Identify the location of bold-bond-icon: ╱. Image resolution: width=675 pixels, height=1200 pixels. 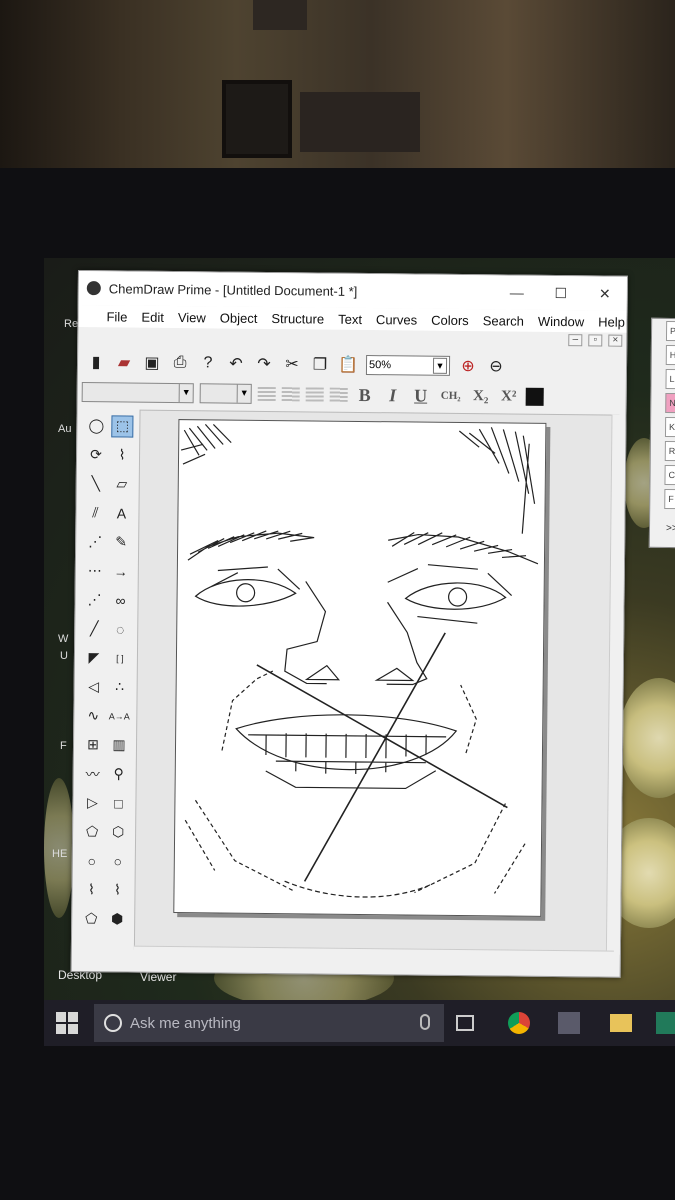
(94, 629).